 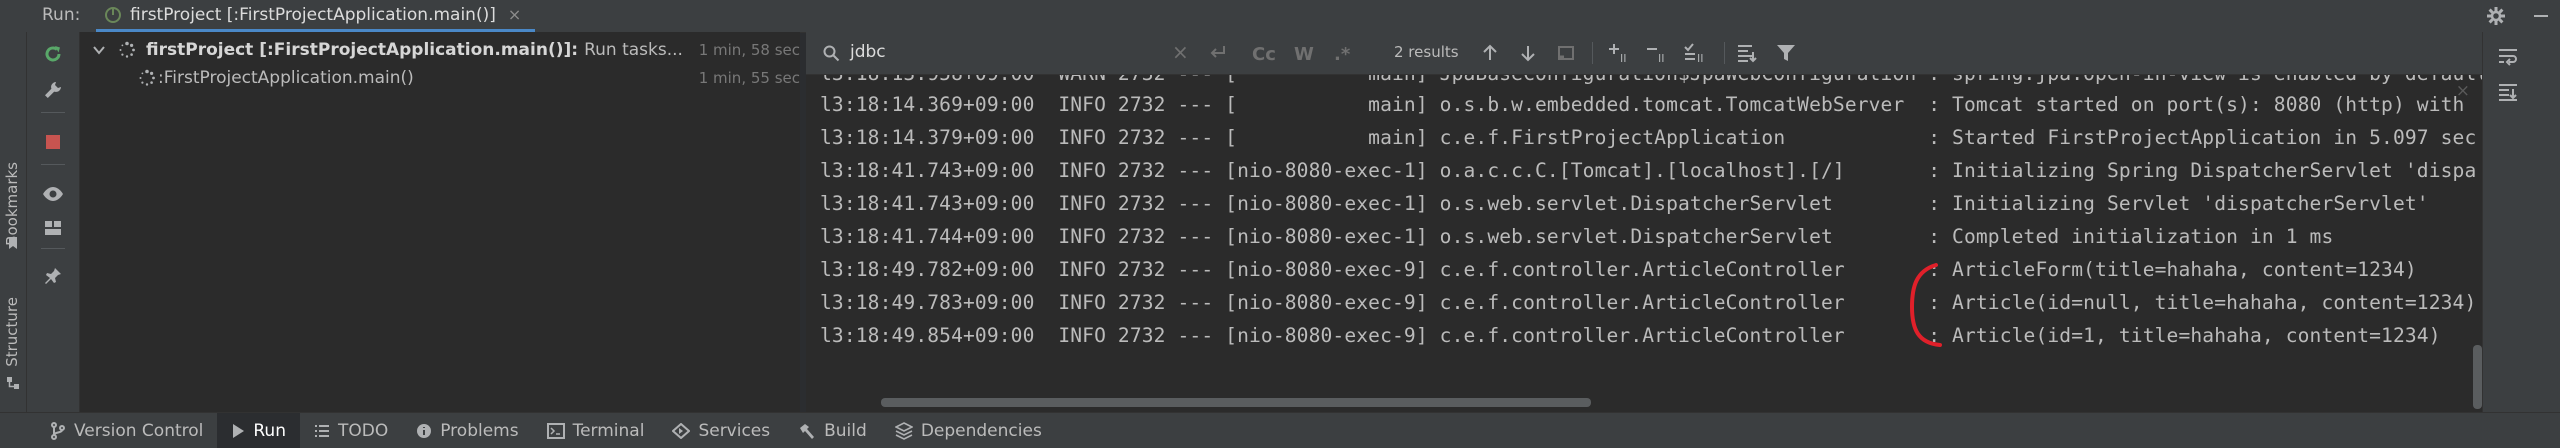 I want to click on run-icon, so click(x=239, y=430).